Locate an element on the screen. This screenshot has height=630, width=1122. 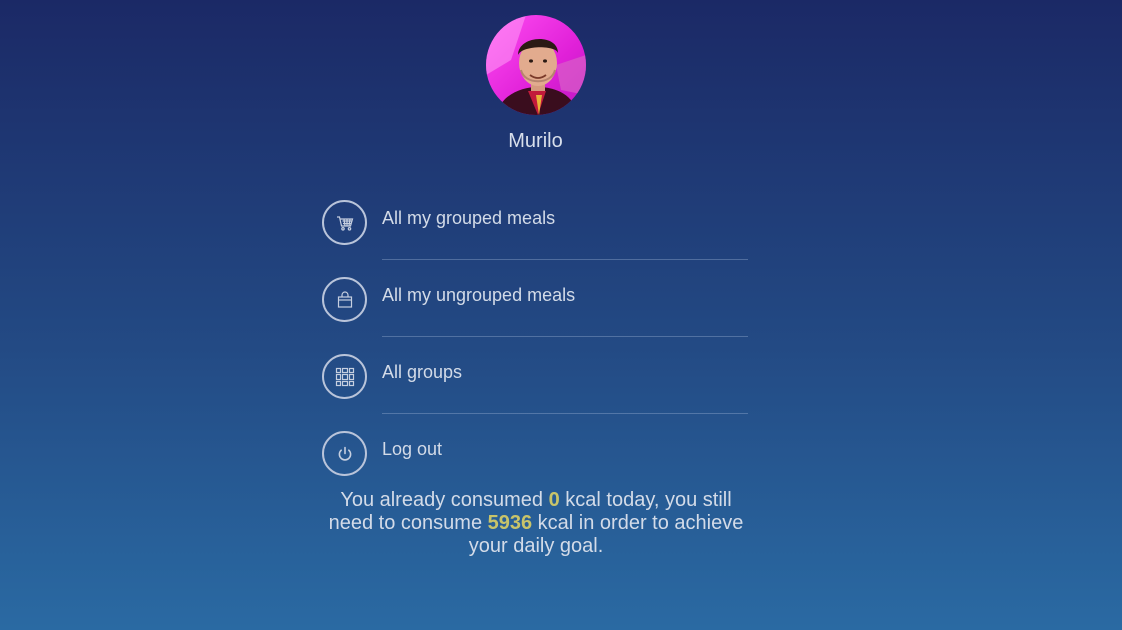
consumed-kcal: 0 is located at coordinates (554, 500).